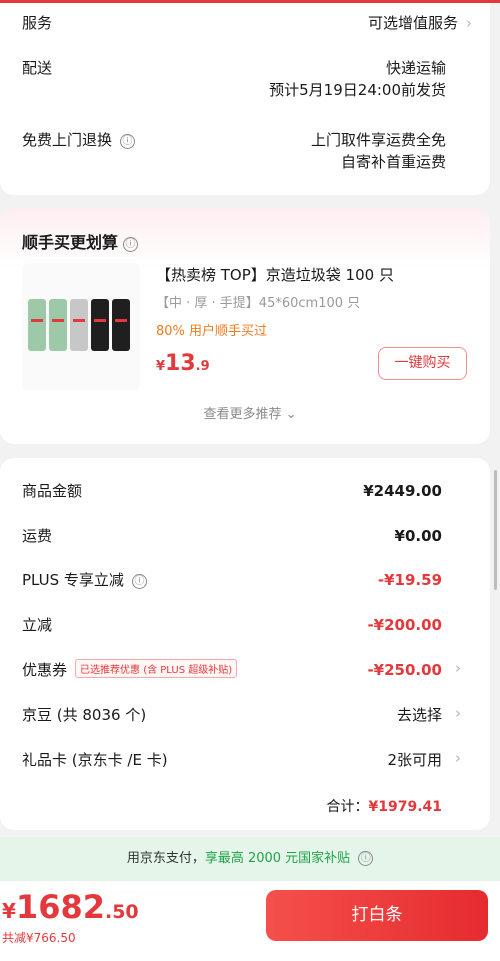  I want to click on coupon-row: 优惠券 已选推荐优惠 (含 PLUS 超级补贴) -¥250.00, so click(232, 669).